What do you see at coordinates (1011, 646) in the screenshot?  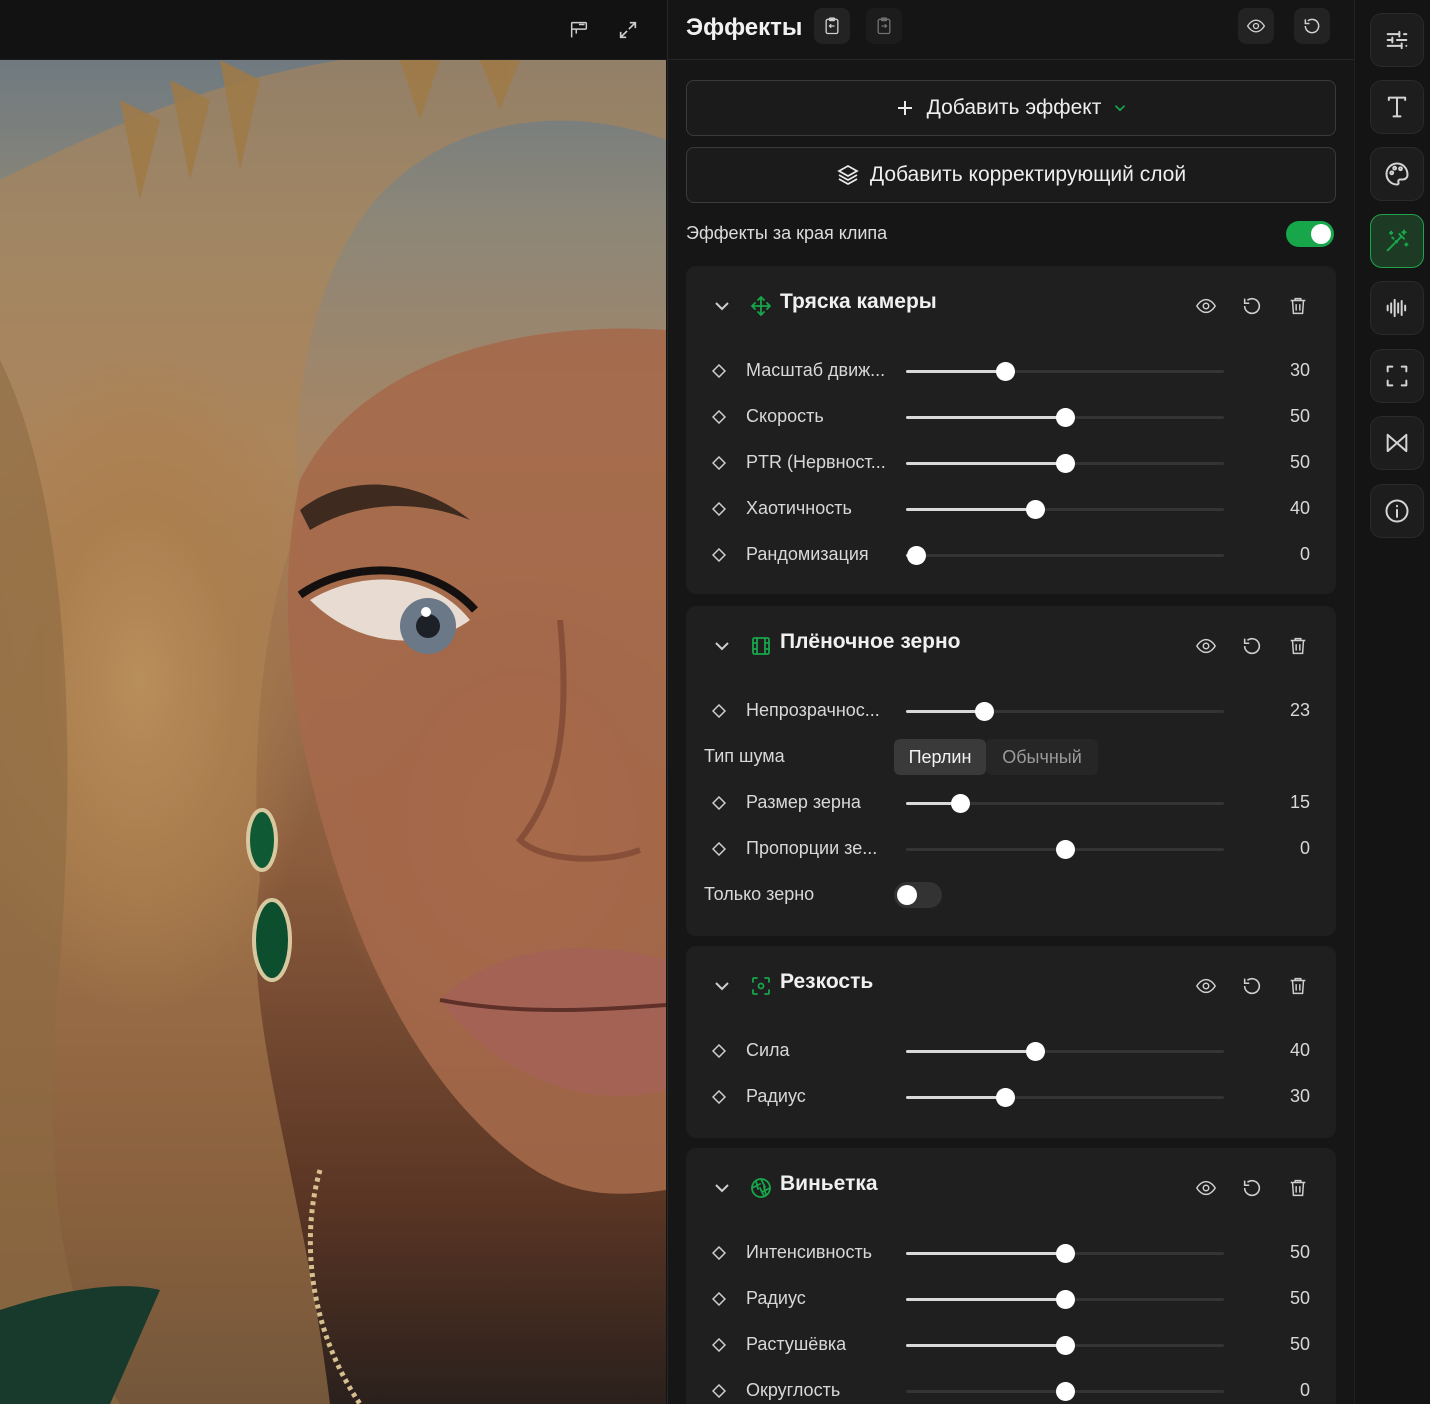 I see `effect-card-header: Плёночное зерно` at bounding box center [1011, 646].